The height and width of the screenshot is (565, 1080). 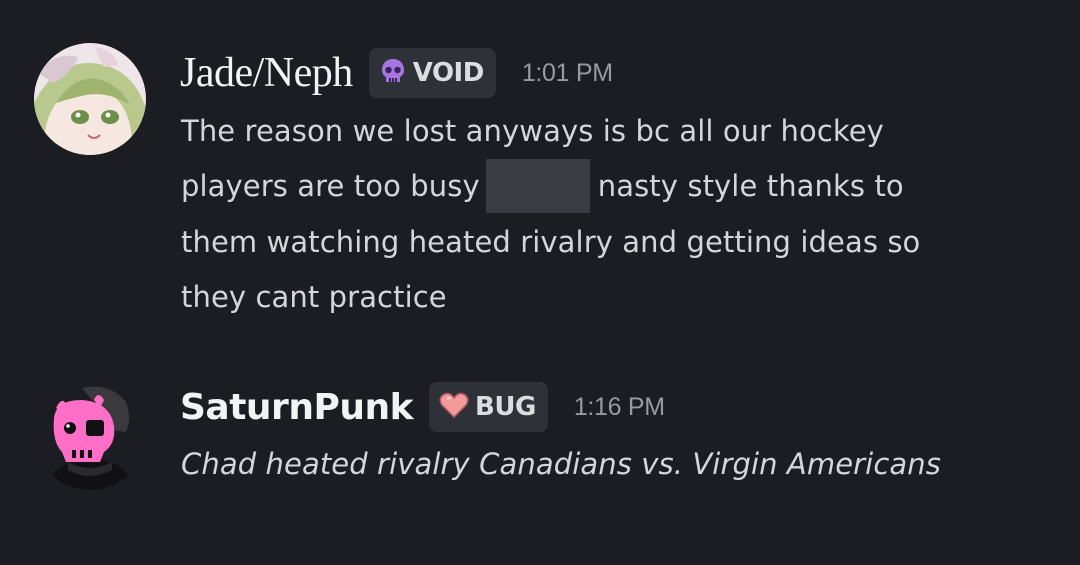 I want to click on message-header: SaturnPunk BUG 1:16 PM, so click(x=422, y=407).